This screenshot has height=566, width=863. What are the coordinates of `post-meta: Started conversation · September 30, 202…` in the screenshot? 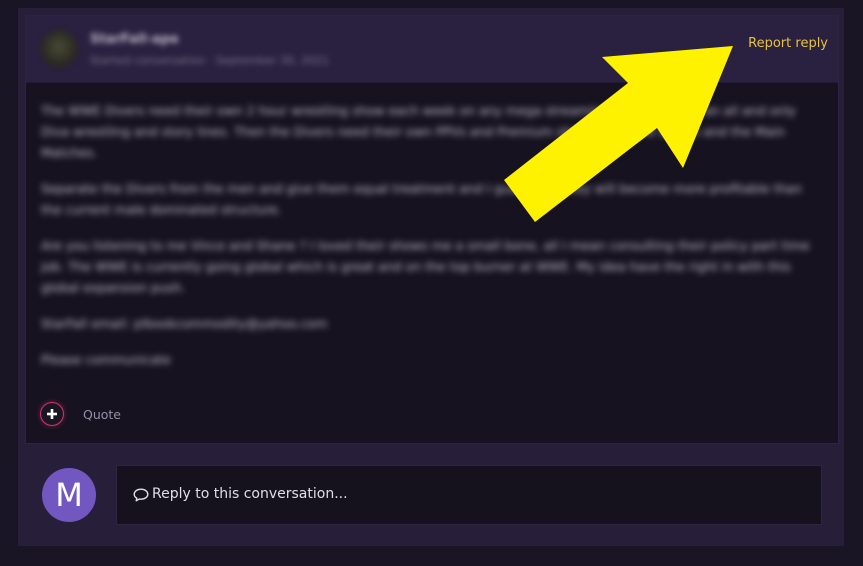 It's located at (209, 60).